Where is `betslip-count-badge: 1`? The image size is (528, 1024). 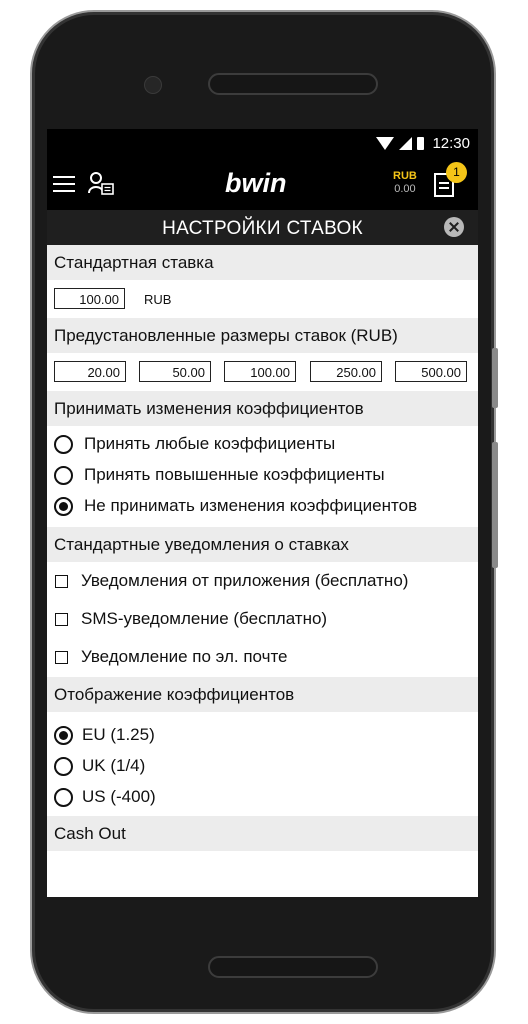 betslip-count-badge: 1 is located at coordinates (456, 172).